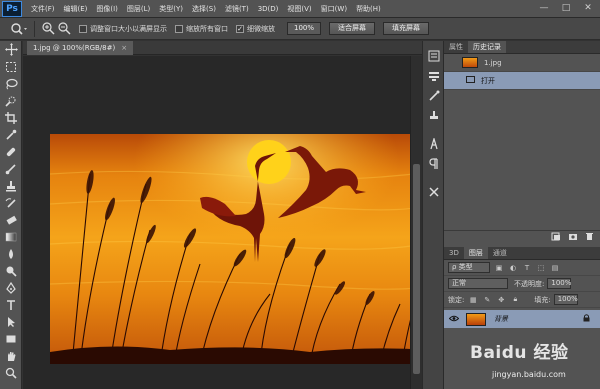 Image resolution: width=600 pixels, height=389 pixels. Describe the element at coordinates (334, 9) in the screenshot. I see `menu-window: 窗口(W)` at that location.